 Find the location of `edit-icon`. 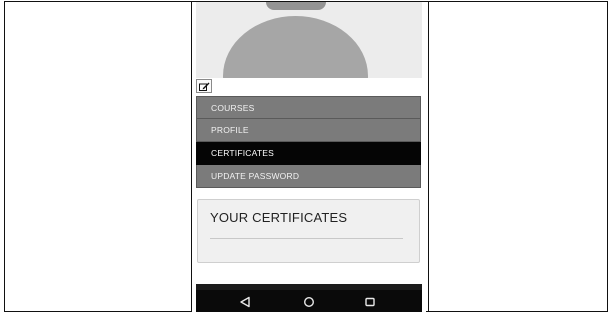

edit-icon is located at coordinates (203, 86).